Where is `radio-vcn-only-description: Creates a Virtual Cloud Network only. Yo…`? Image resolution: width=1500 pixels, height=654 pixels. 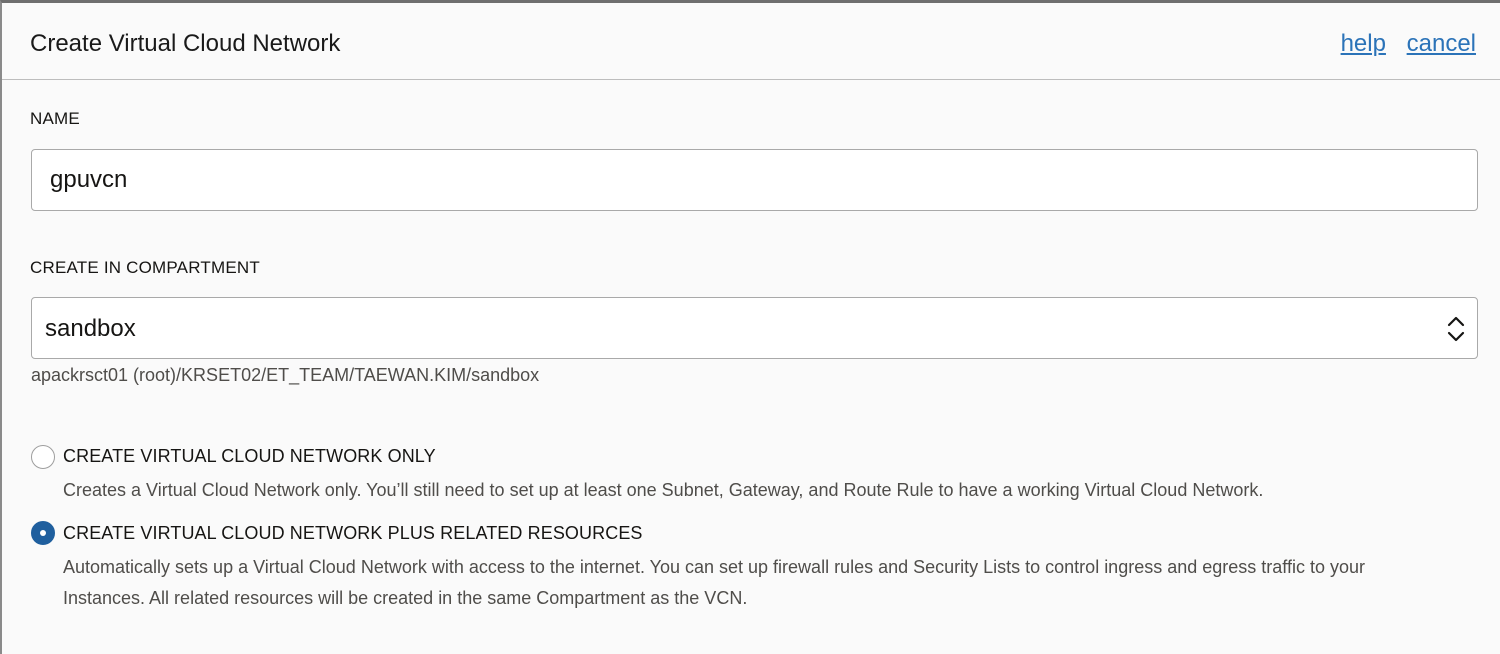
radio-vcn-only-description: Creates a Virtual Cloud Network only. Yo… is located at coordinates (663, 490).